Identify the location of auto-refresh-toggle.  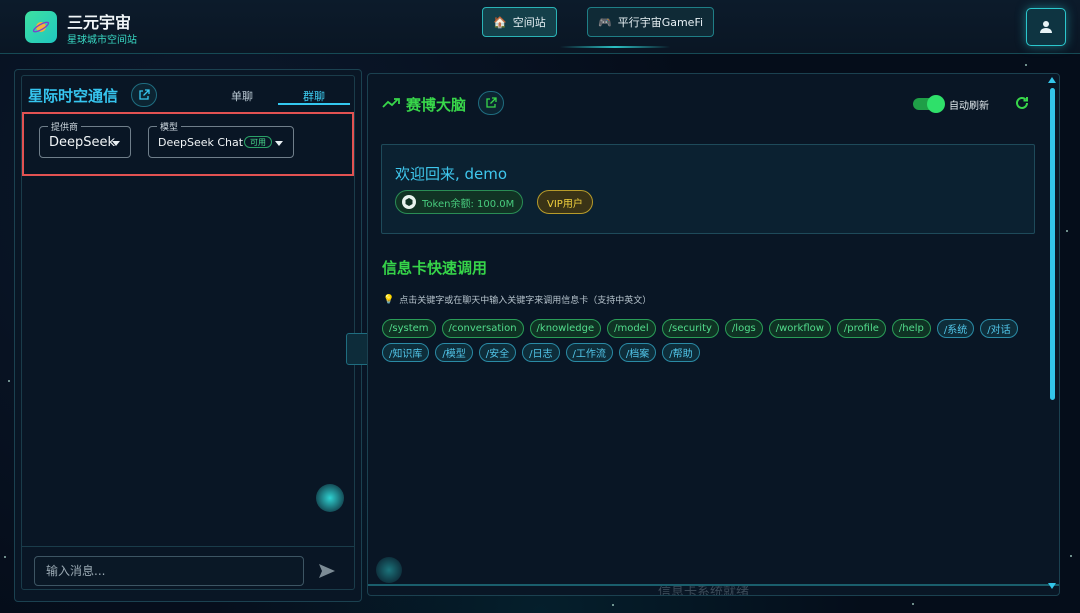
(929, 104).